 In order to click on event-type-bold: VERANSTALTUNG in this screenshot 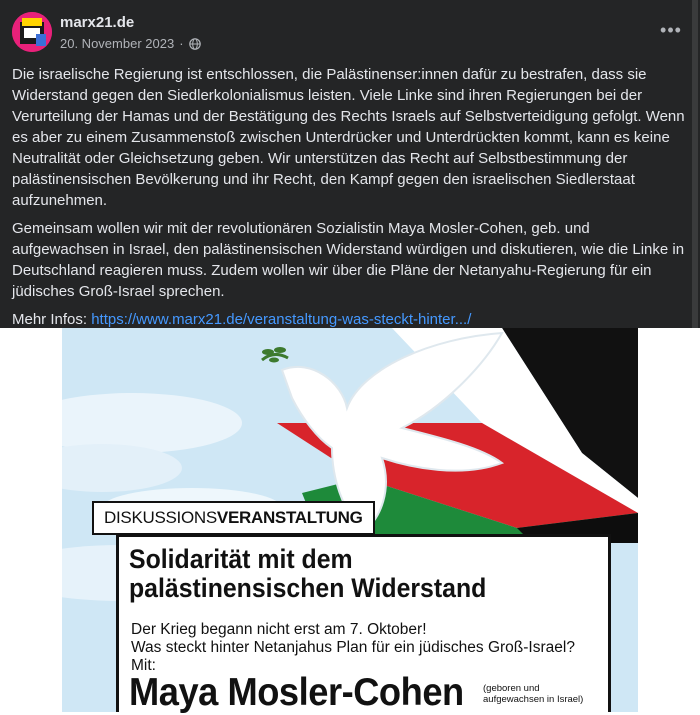, I will do `click(289, 517)`.